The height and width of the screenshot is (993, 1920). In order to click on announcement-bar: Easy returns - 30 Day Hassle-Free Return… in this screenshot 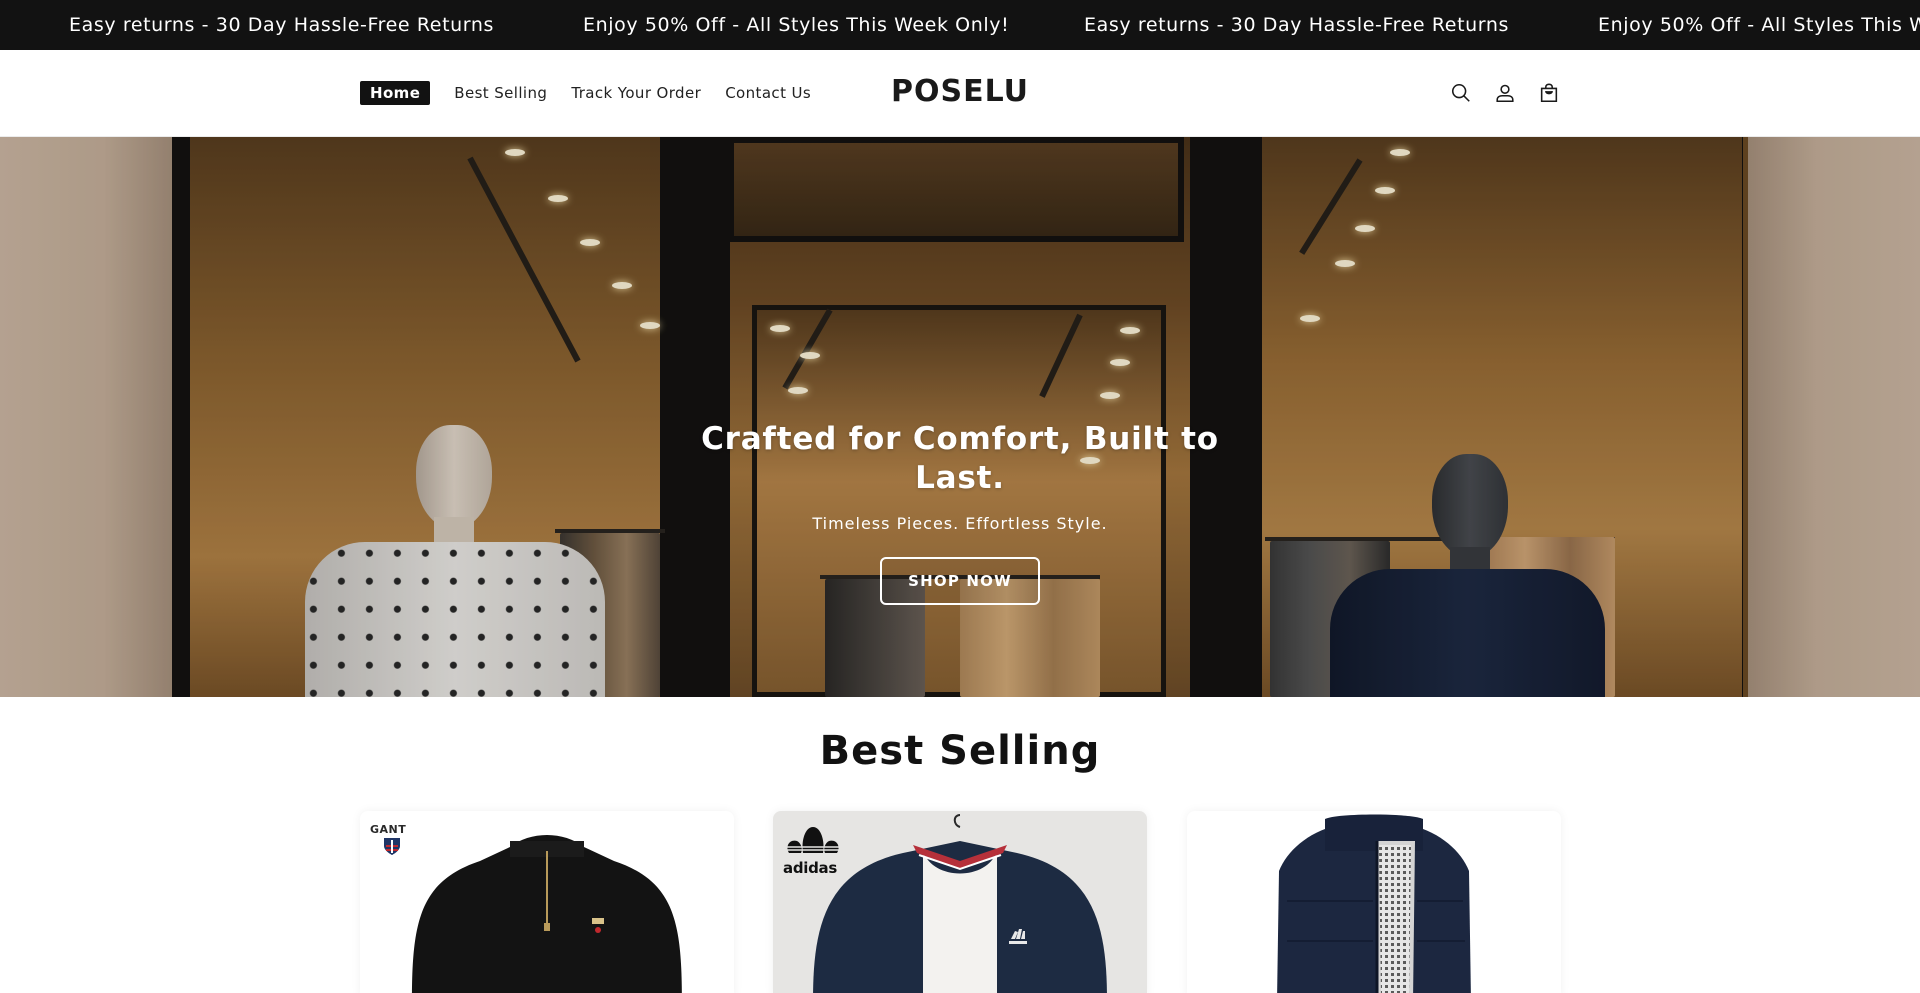, I will do `click(960, 25)`.